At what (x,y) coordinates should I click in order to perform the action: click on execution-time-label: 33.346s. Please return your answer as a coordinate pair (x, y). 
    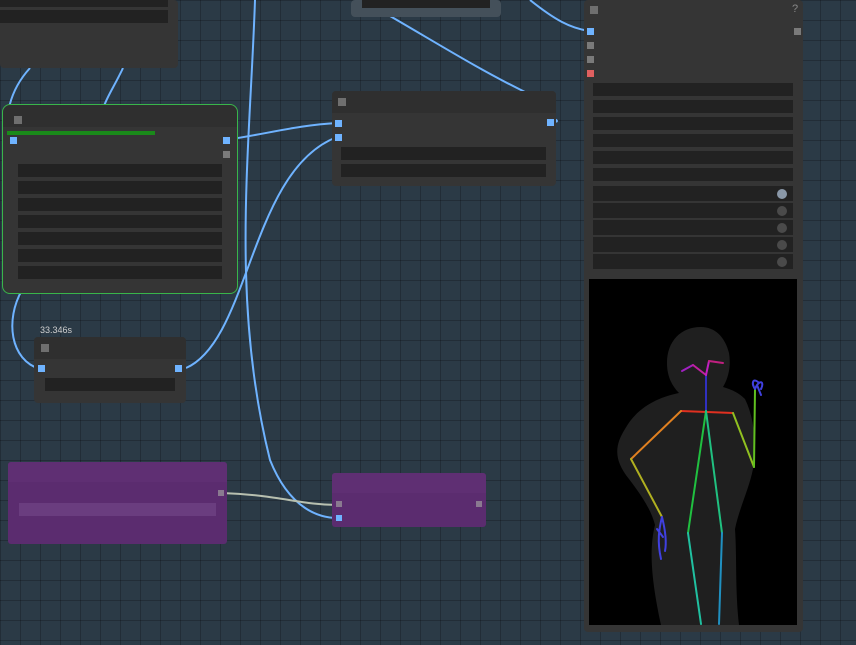
    Looking at the image, I should click on (56, 330).